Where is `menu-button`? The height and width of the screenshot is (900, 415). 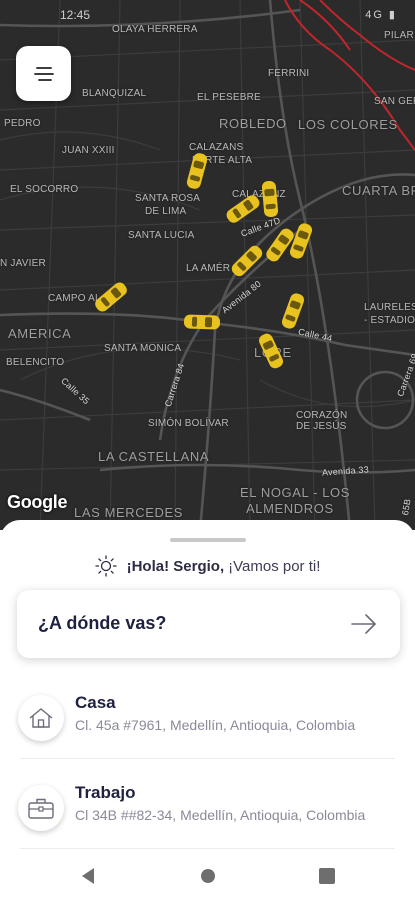
menu-button is located at coordinates (43, 73).